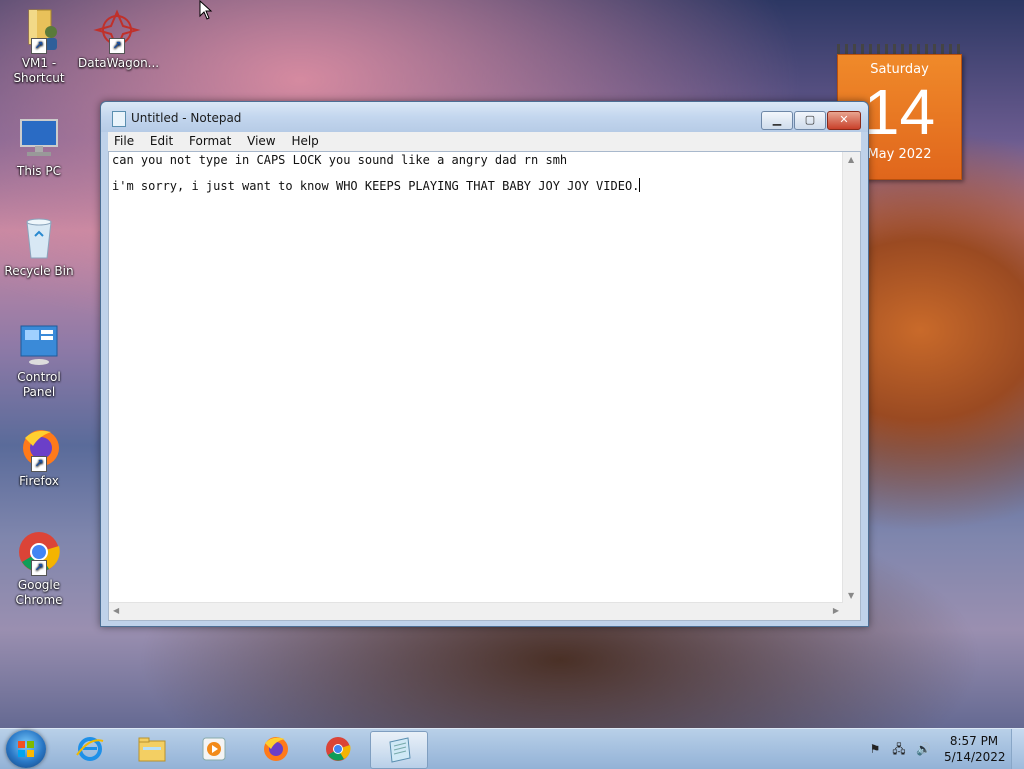 Image resolution: width=1024 pixels, height=769 pixels. I want to click on close-button: ✕, so click(844, 120).